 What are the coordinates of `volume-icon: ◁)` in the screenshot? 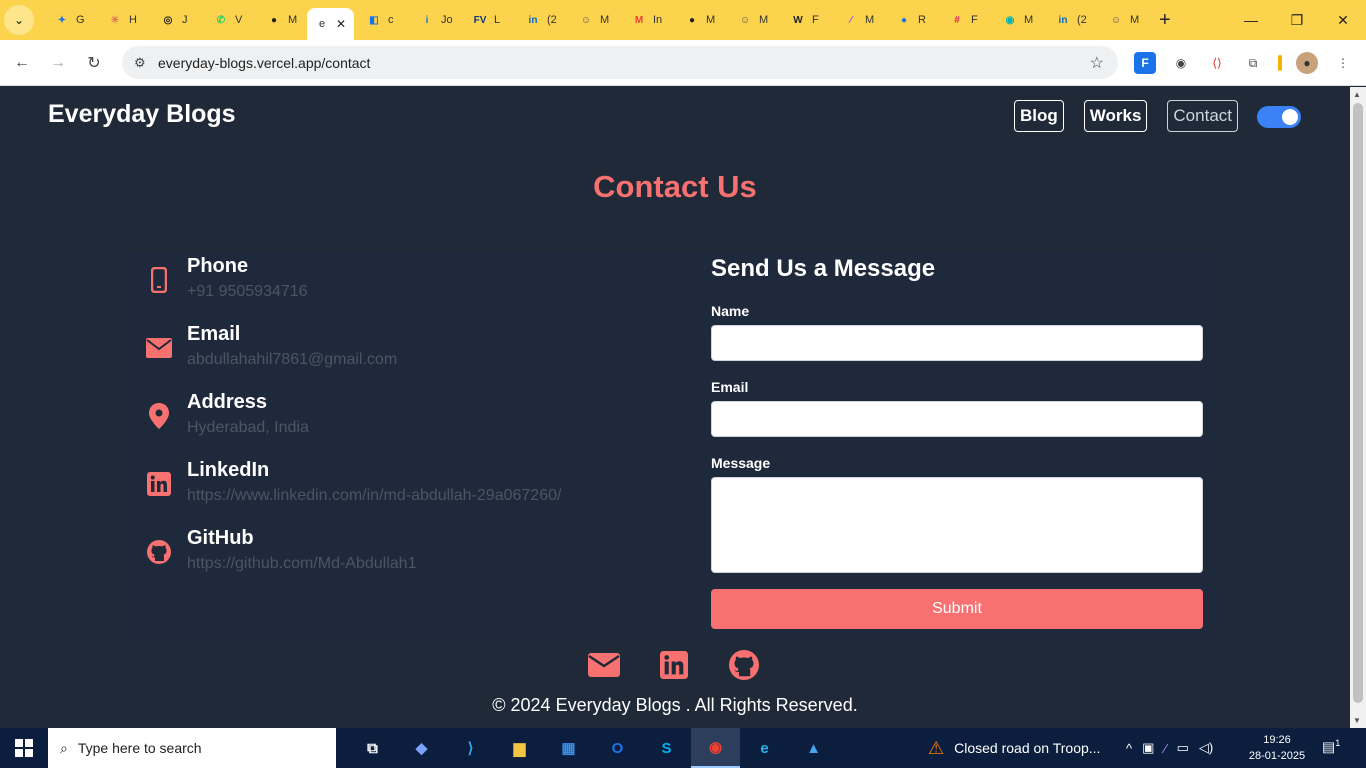 It's located at (1206, 748).